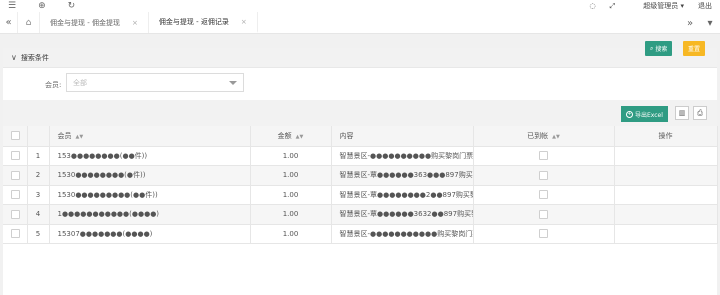 The height and width of the screenshot is (295, 720). What do you see at coordinates (690, 23) in the screenshot?
I see `tabs-next-button: »` at bounding box center [690, 23].